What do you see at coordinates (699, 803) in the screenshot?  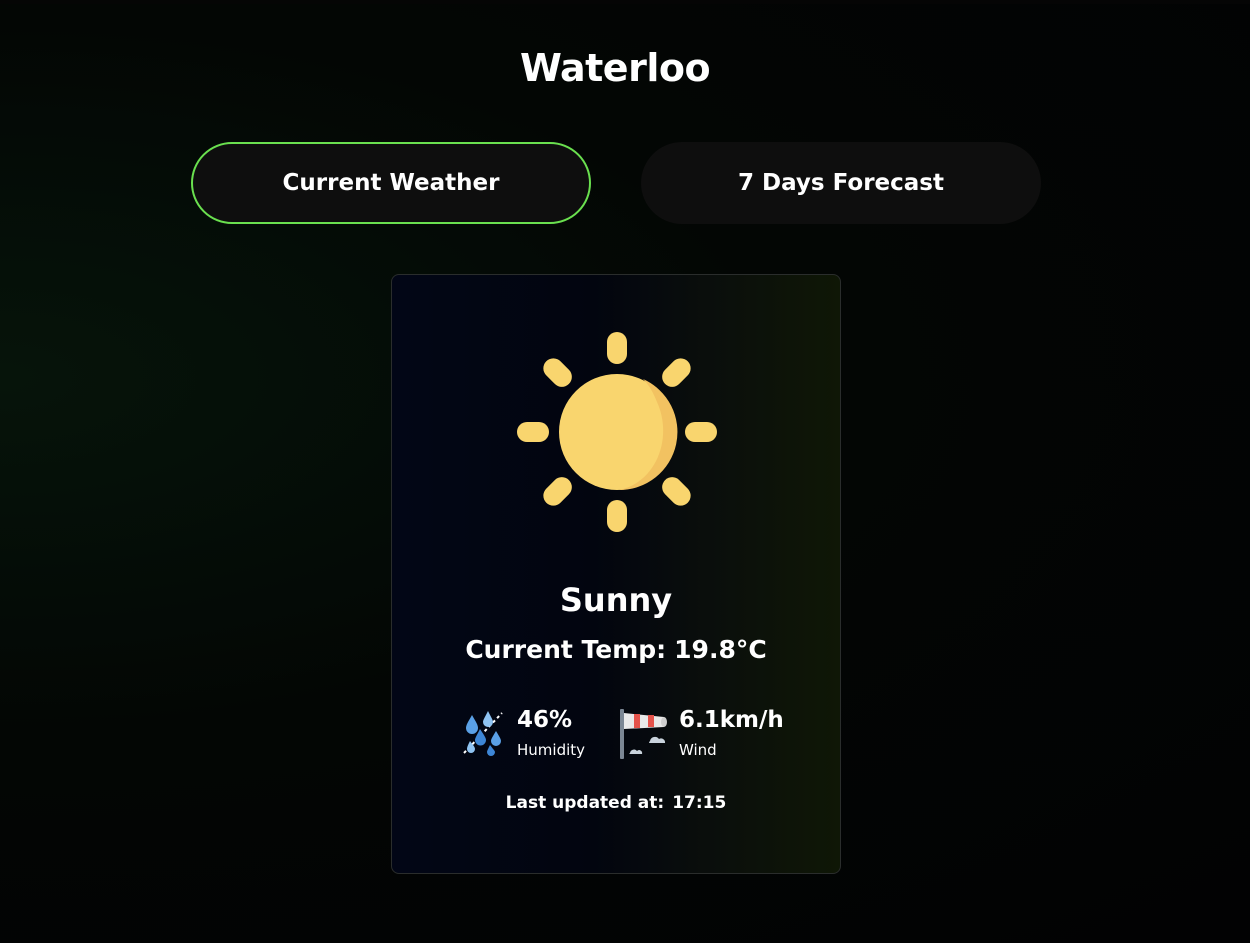 I see `last-updated-time: 17:15` at bounding box center [699, 803].